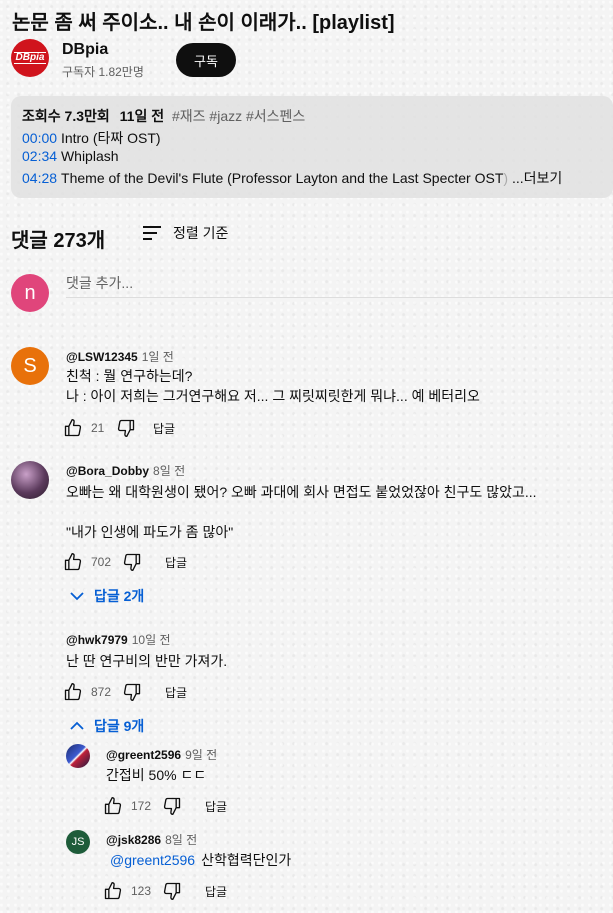  Describe the element at coordinates (66, 116) in the screenshot. I see `view-count: 조회수 7.3만회` at that location.